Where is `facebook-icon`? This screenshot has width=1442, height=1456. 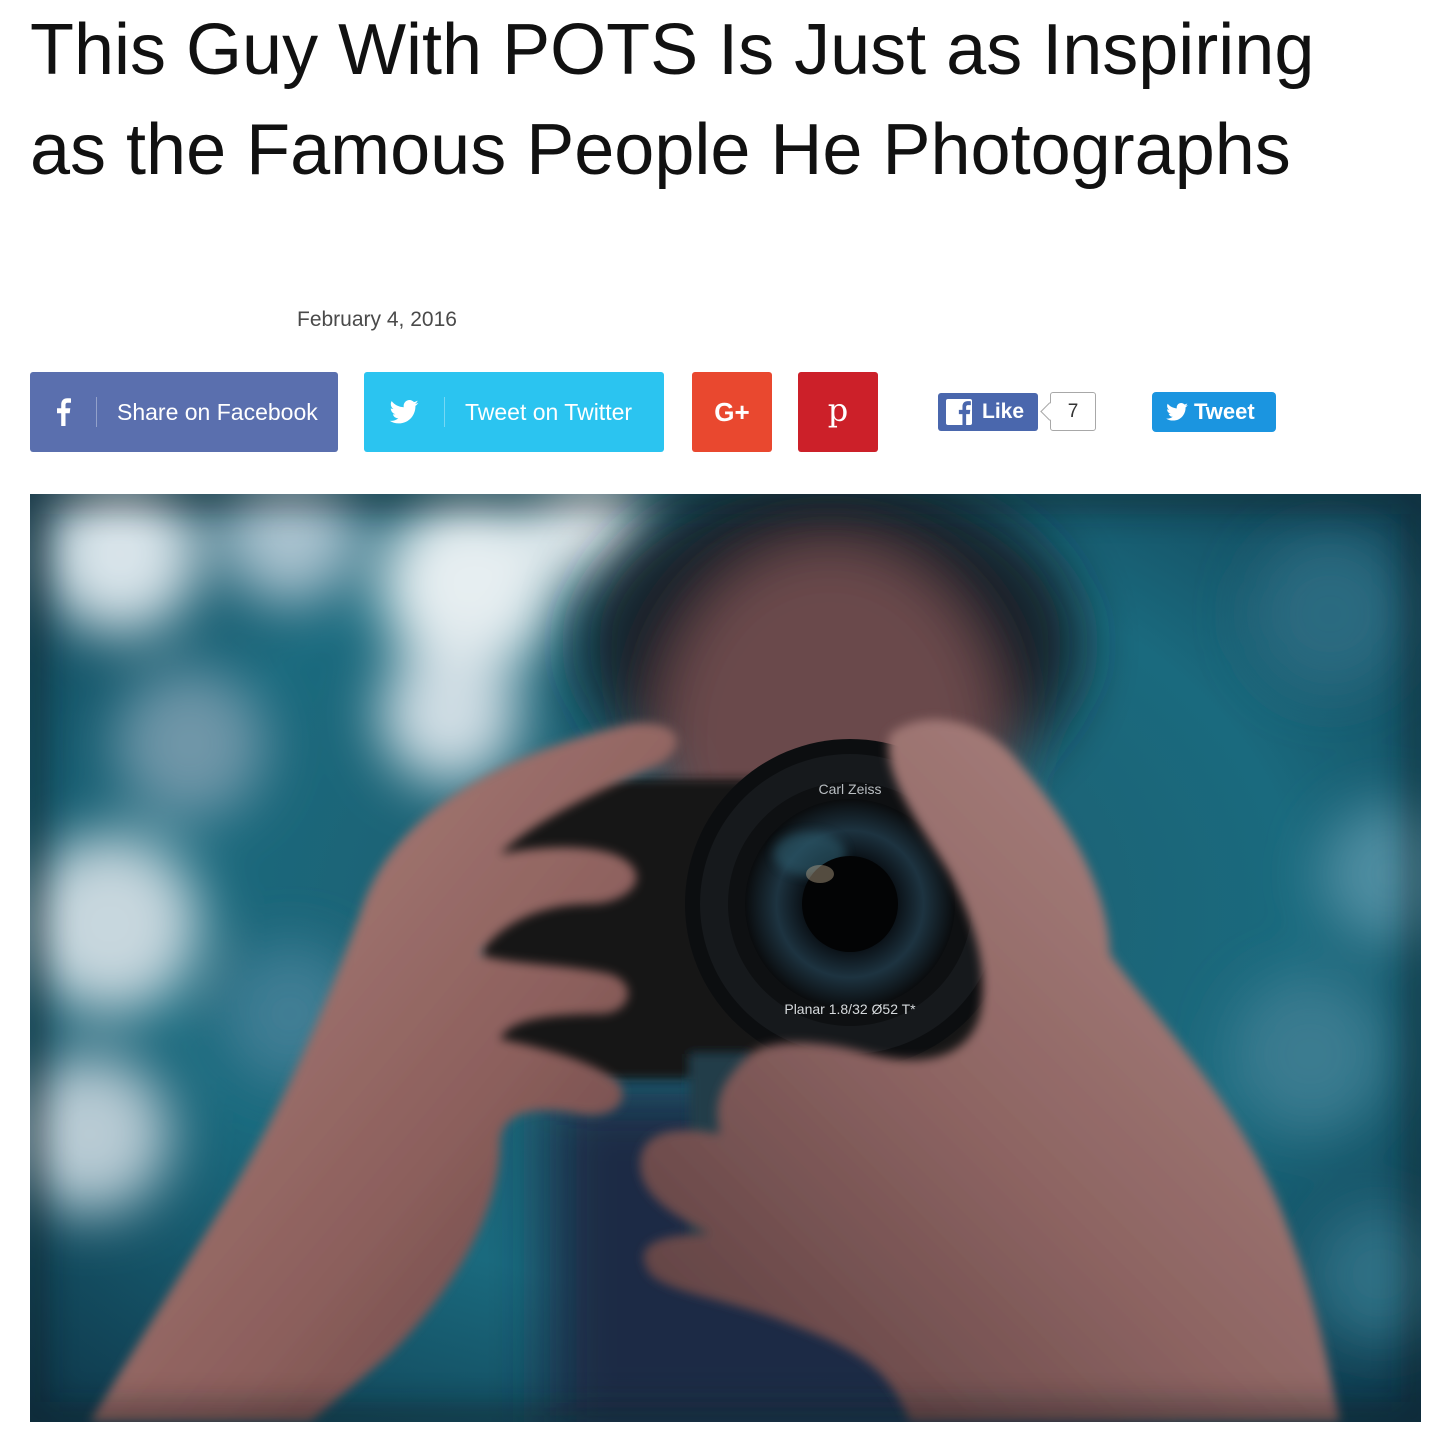
facebook-icon is located at coordinates (63, 412).